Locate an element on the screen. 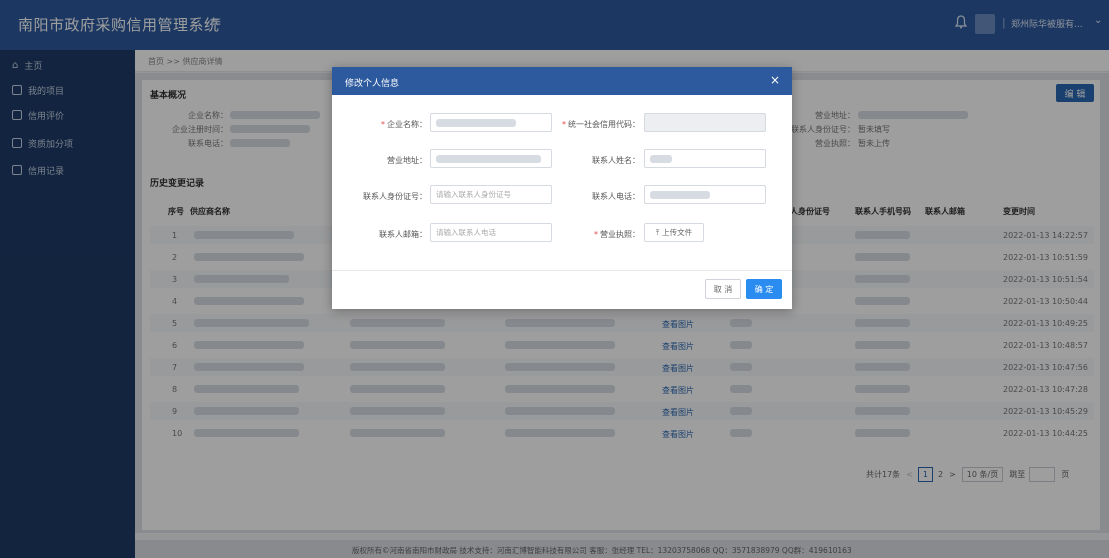 The image size is (1109, 558). contact-email-label: 联系人邮箱： is located at coordinates (403, 234).